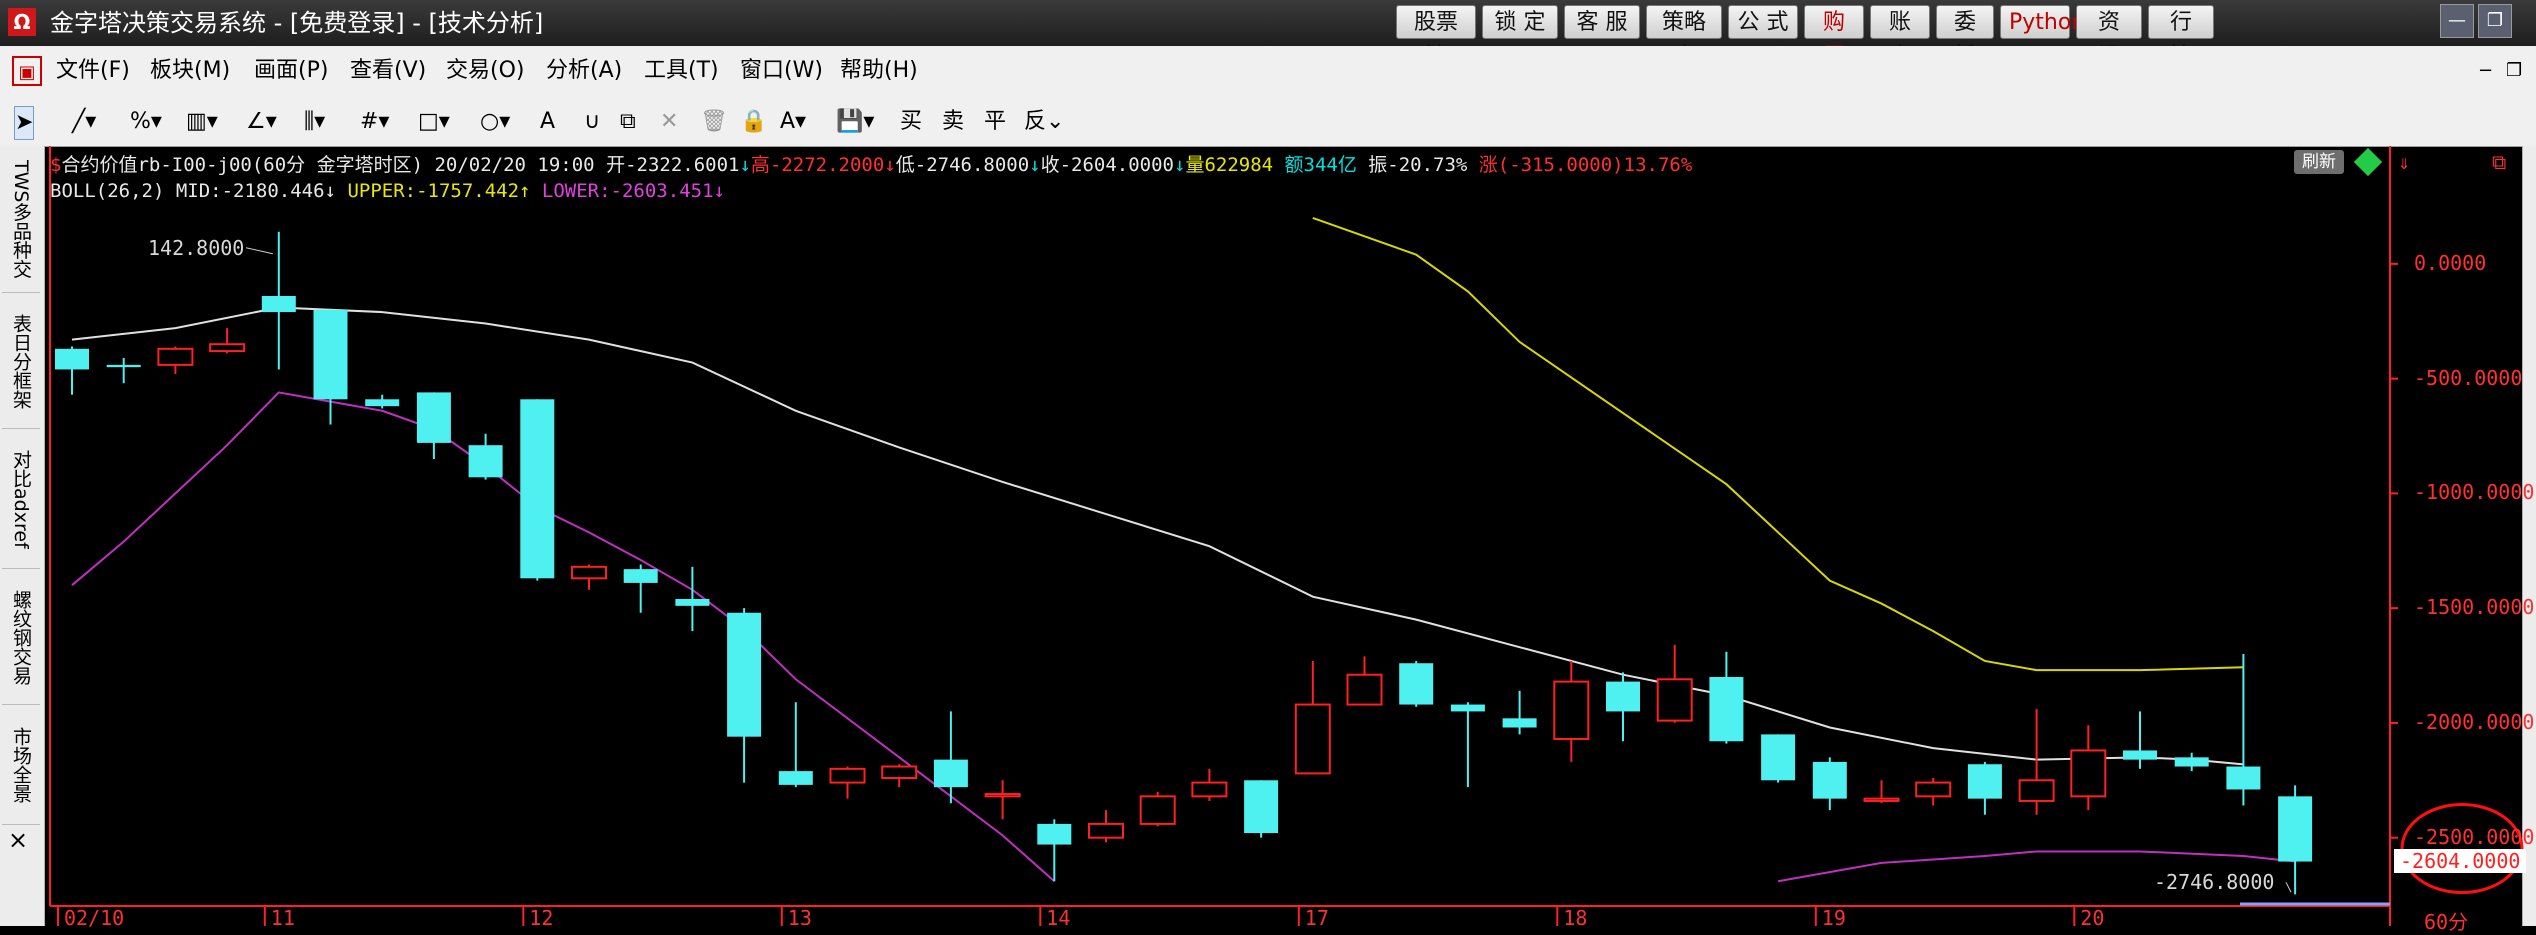  Describe the element at coordinates (2474, 836) in the screenshot. I see `y-tick-label: -2500.0000` at that location.